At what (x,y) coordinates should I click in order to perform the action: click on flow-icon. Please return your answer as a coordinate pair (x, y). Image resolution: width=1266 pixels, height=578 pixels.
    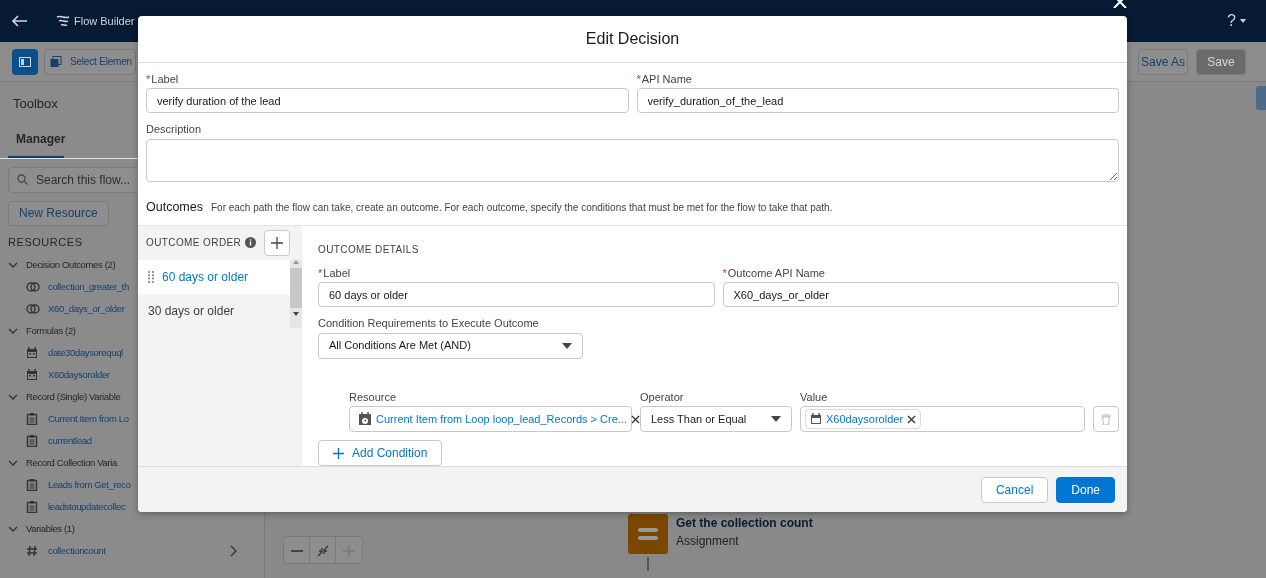
    Looking at the image, I should click on (63, 21).